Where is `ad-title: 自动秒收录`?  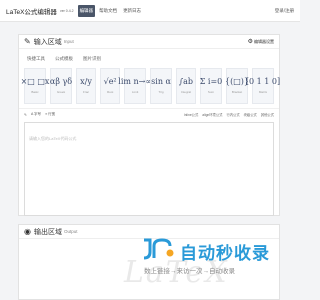 ad-title: 自动秒收录 is located at coordinates (225, 253).